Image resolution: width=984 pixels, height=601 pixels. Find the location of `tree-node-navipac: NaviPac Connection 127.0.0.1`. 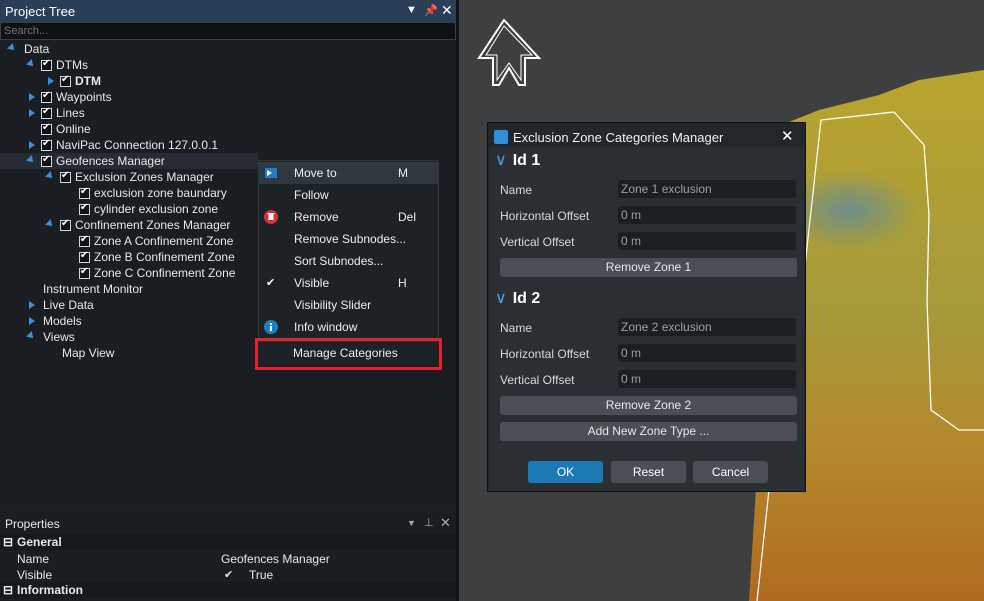

tree-node-navipac: NaviPac Connection 127.0.0.1 is located at coordinates (137, 145).